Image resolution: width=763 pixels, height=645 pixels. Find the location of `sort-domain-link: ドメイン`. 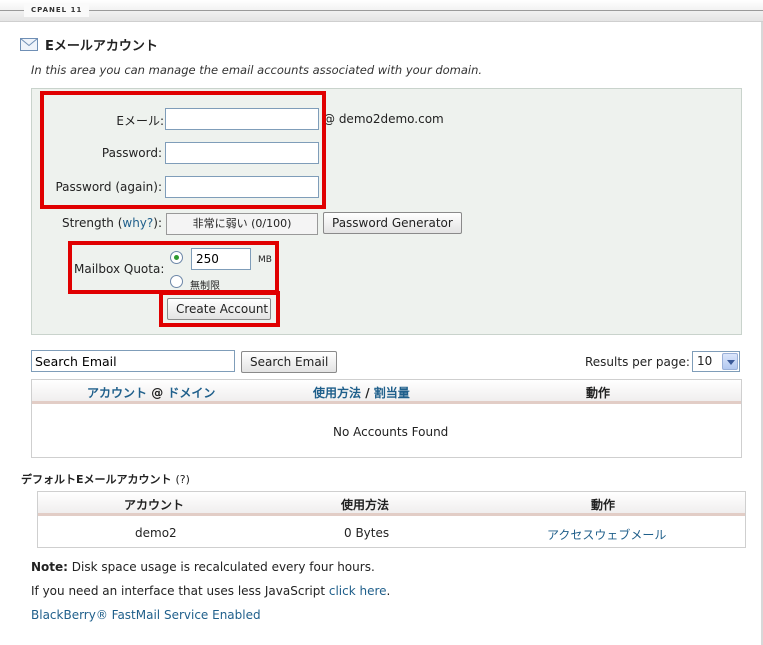

sort-domain-link: ドメイン is located at coordinates (191, 393).